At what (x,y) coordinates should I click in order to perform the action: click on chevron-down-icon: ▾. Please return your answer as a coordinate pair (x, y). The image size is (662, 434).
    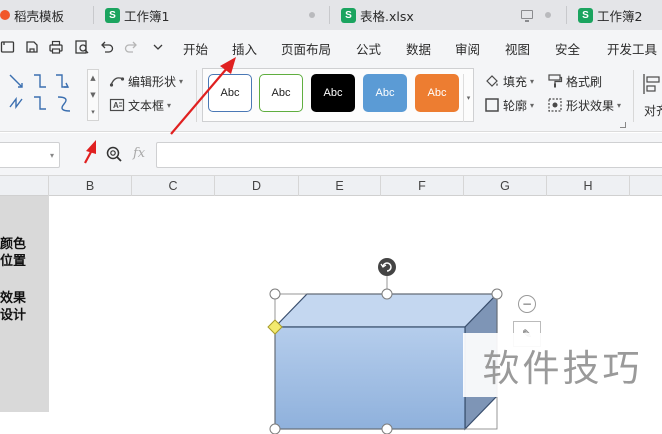
    Looking at the image, I should click on (52, 155).